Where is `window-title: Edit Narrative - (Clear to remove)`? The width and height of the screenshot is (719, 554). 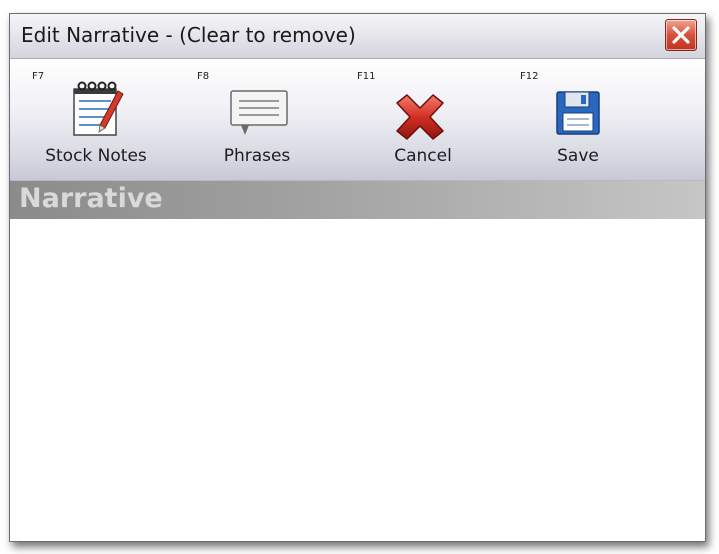
window-title: Edit Narrative - (Clear to remove) is located at coordinates (188, 35).